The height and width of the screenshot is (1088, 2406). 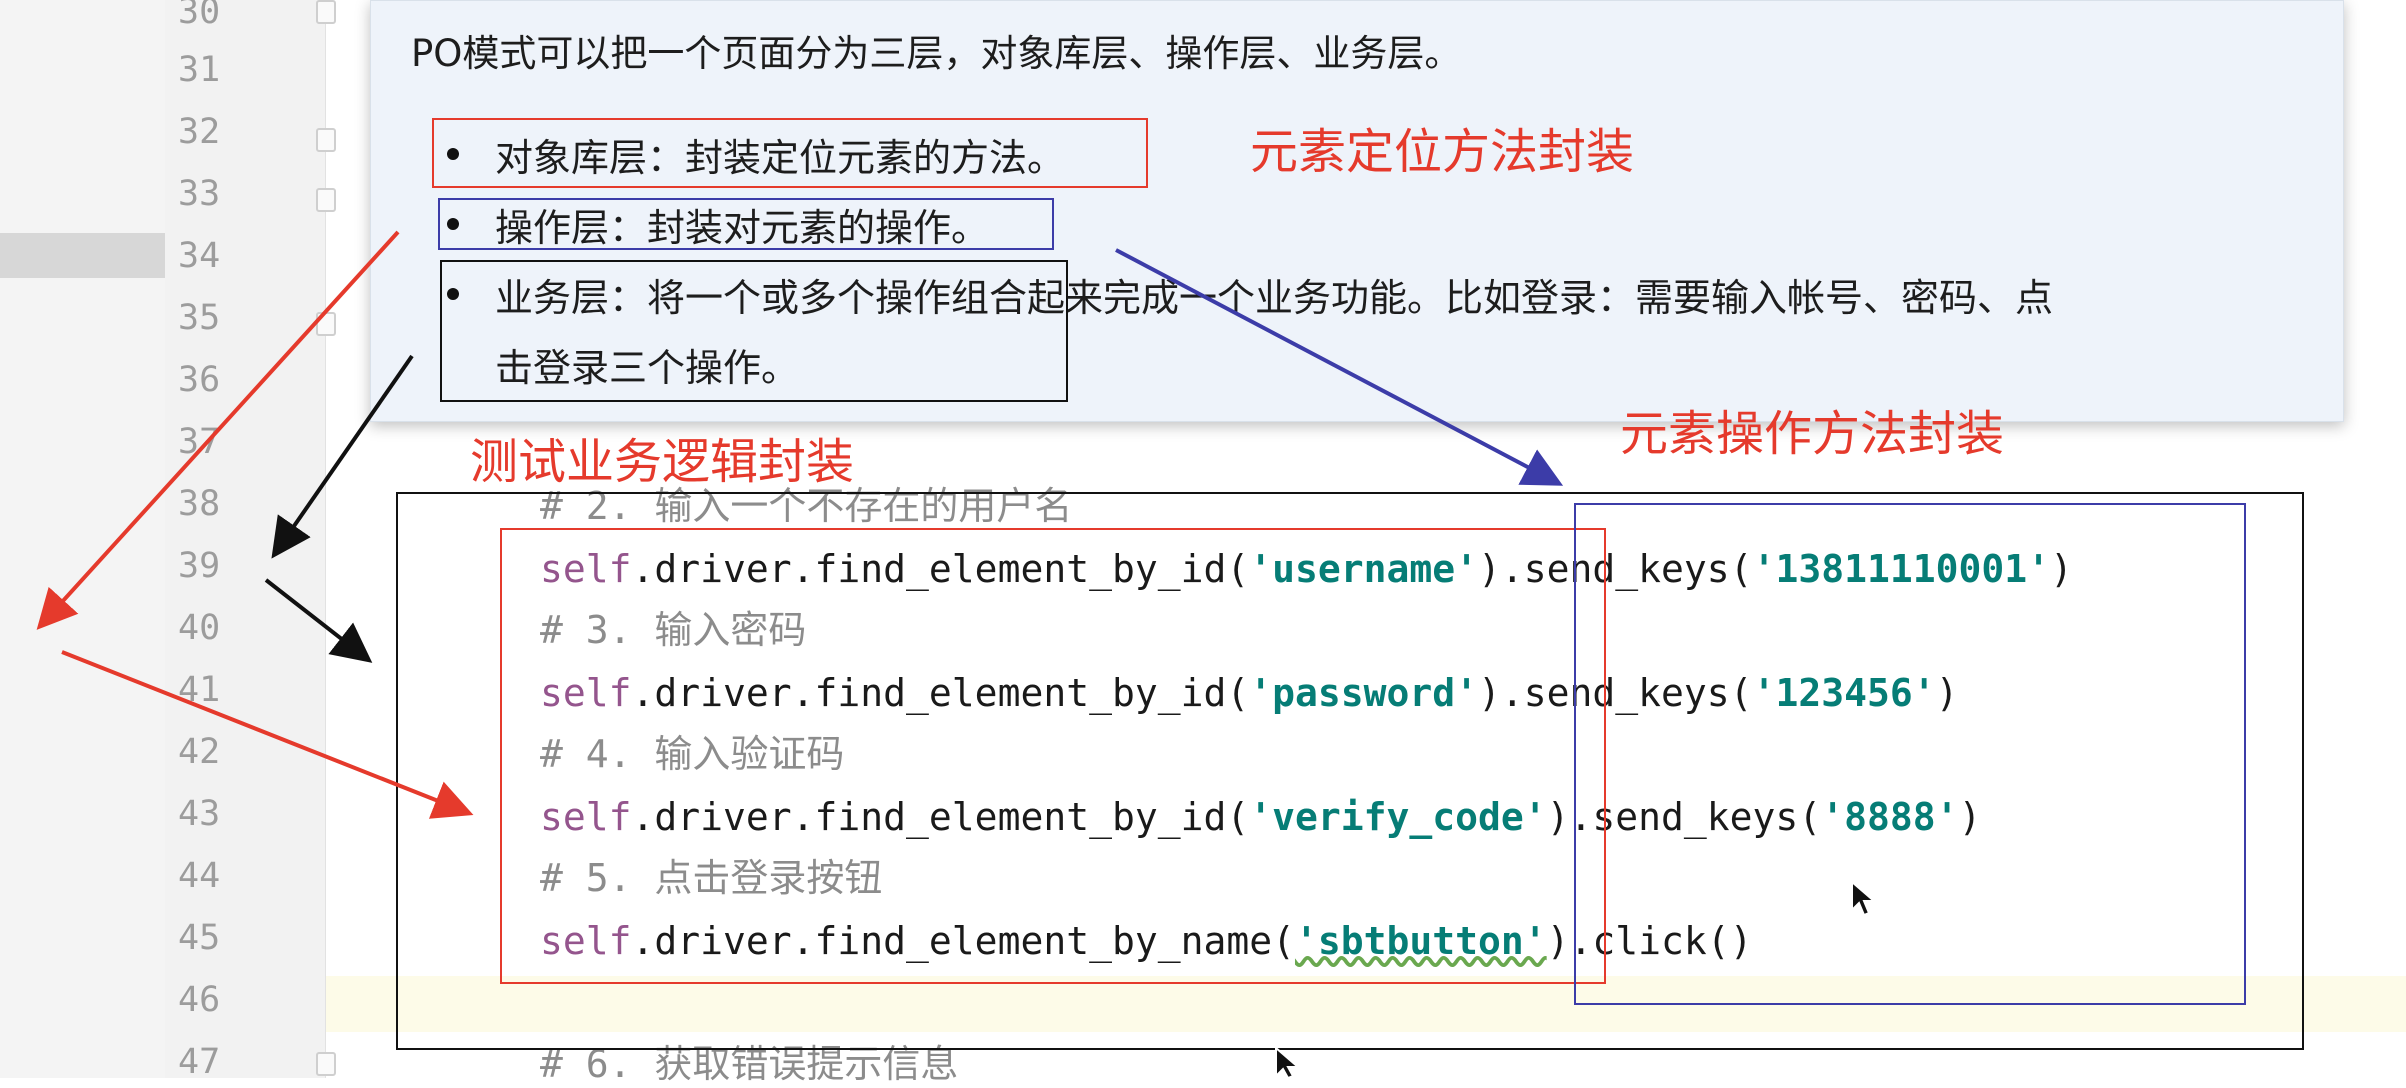 I want to click on blue-arrow, so click(x=1339, y=367).